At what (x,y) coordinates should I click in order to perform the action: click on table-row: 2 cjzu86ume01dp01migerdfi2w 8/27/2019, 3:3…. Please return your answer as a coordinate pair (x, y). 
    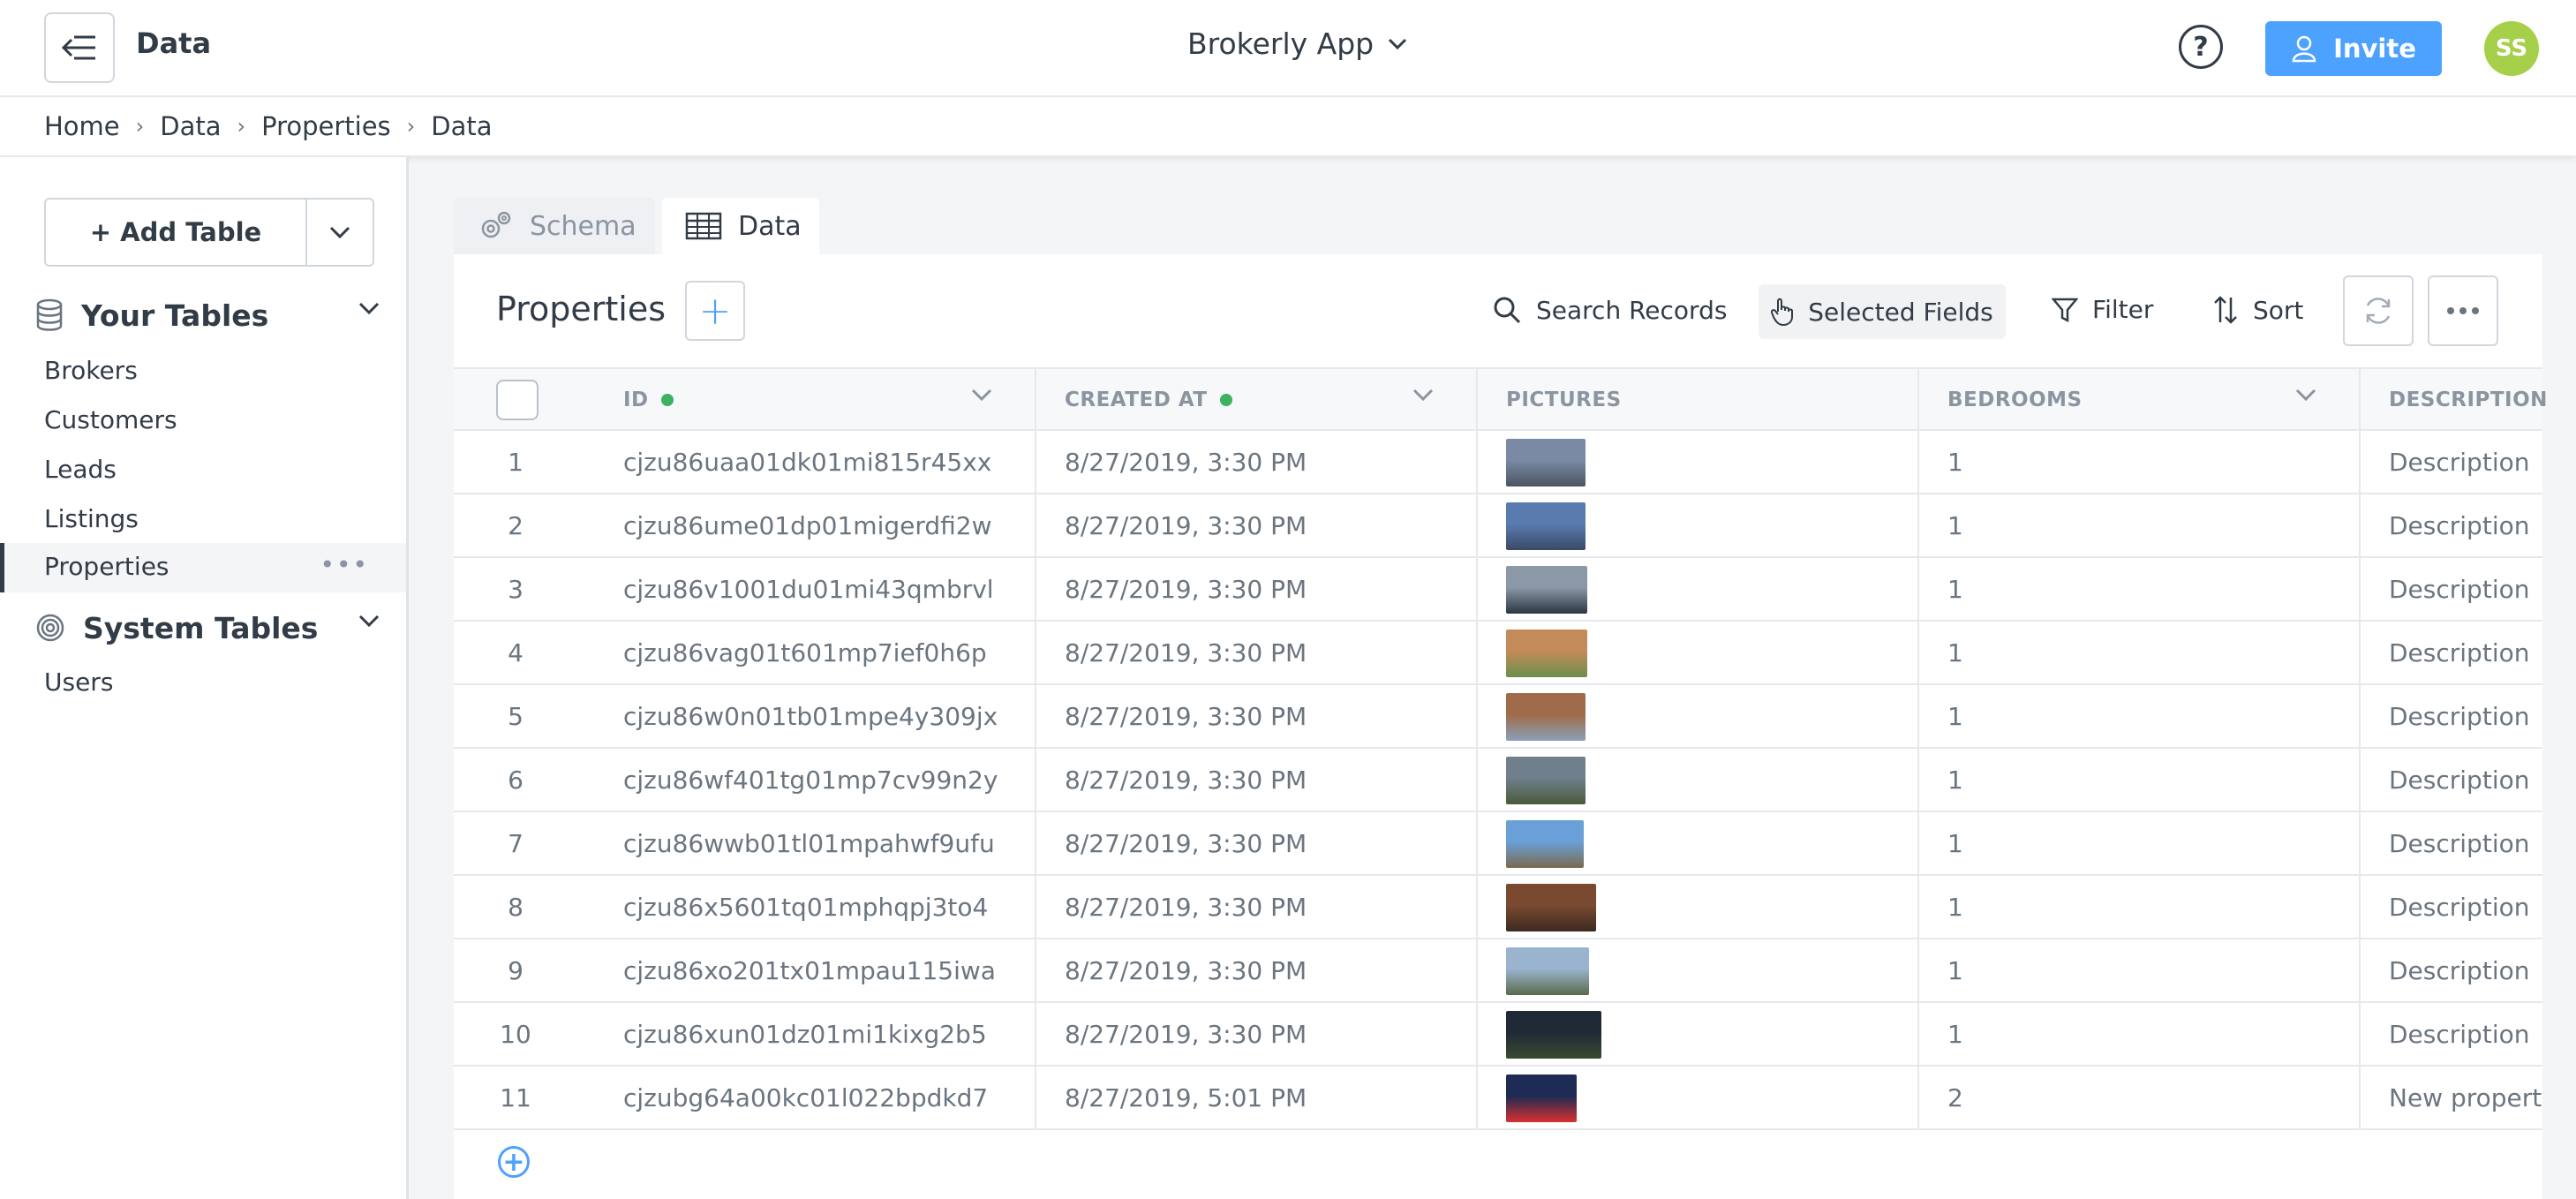
    Looking at the image, I should click on (1498, 526).